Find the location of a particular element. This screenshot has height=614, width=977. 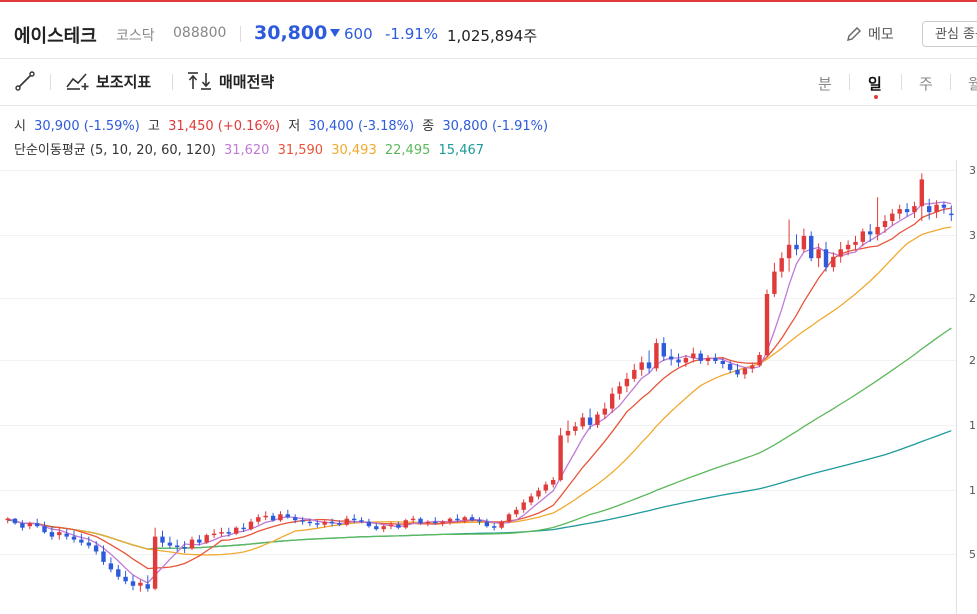

high-value: 31,450 (+0.16%) is located at coordinates (224, 126).